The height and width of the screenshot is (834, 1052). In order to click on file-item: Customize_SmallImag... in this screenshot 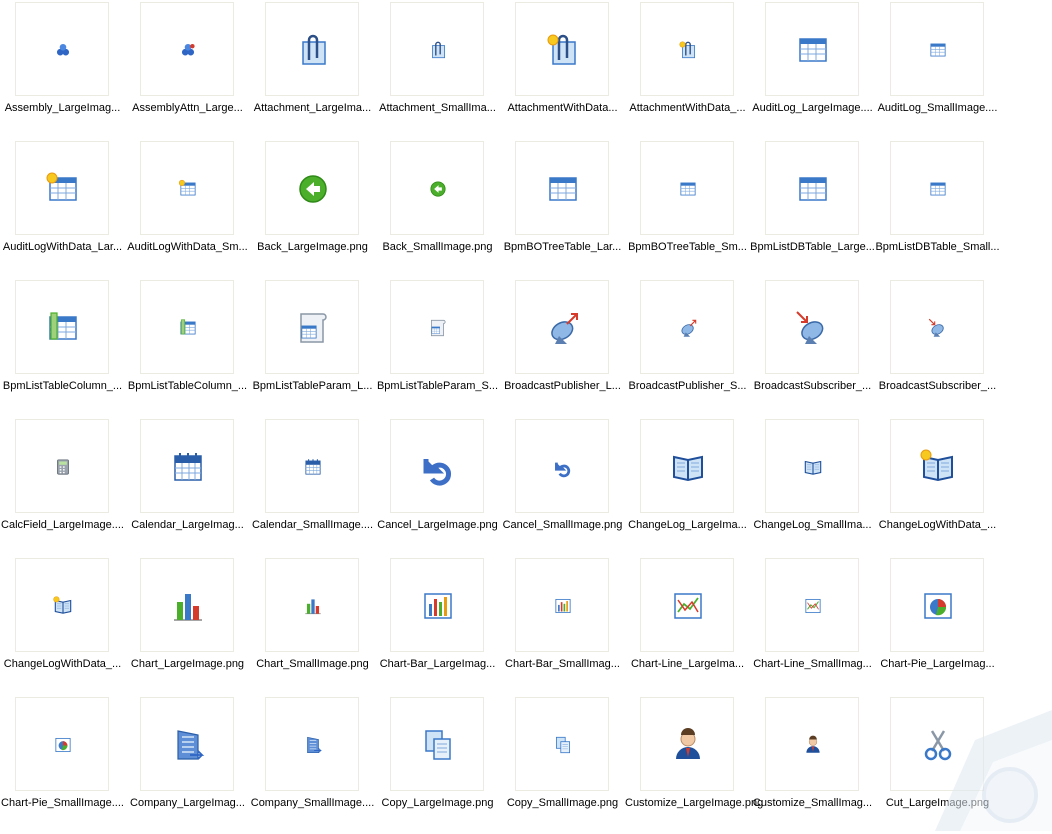, I will do `click(812, 764)`.